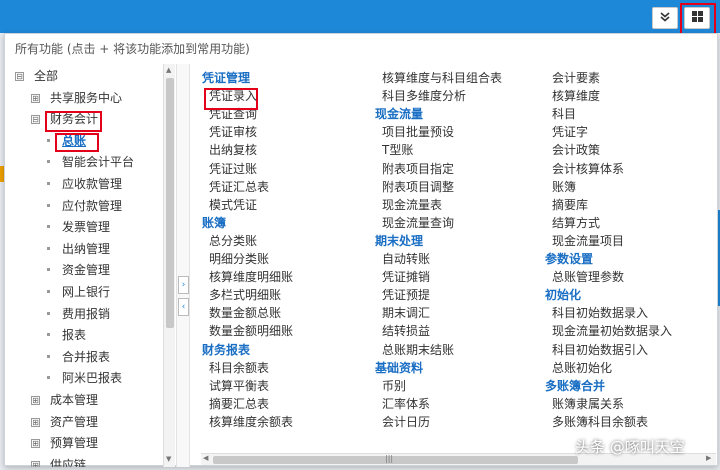 The width and height of the screenshot is (720, 470). I want to click on function-link: 数量金额总账, so click(245, 312).